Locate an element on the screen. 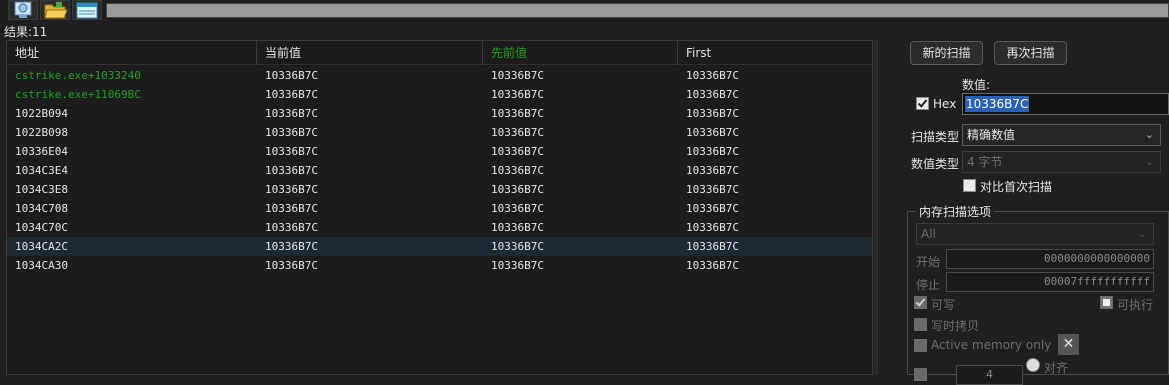 The width and height of the screenshot is (1169, 385). start-label: 开始 is located at coordinates (928, 262).